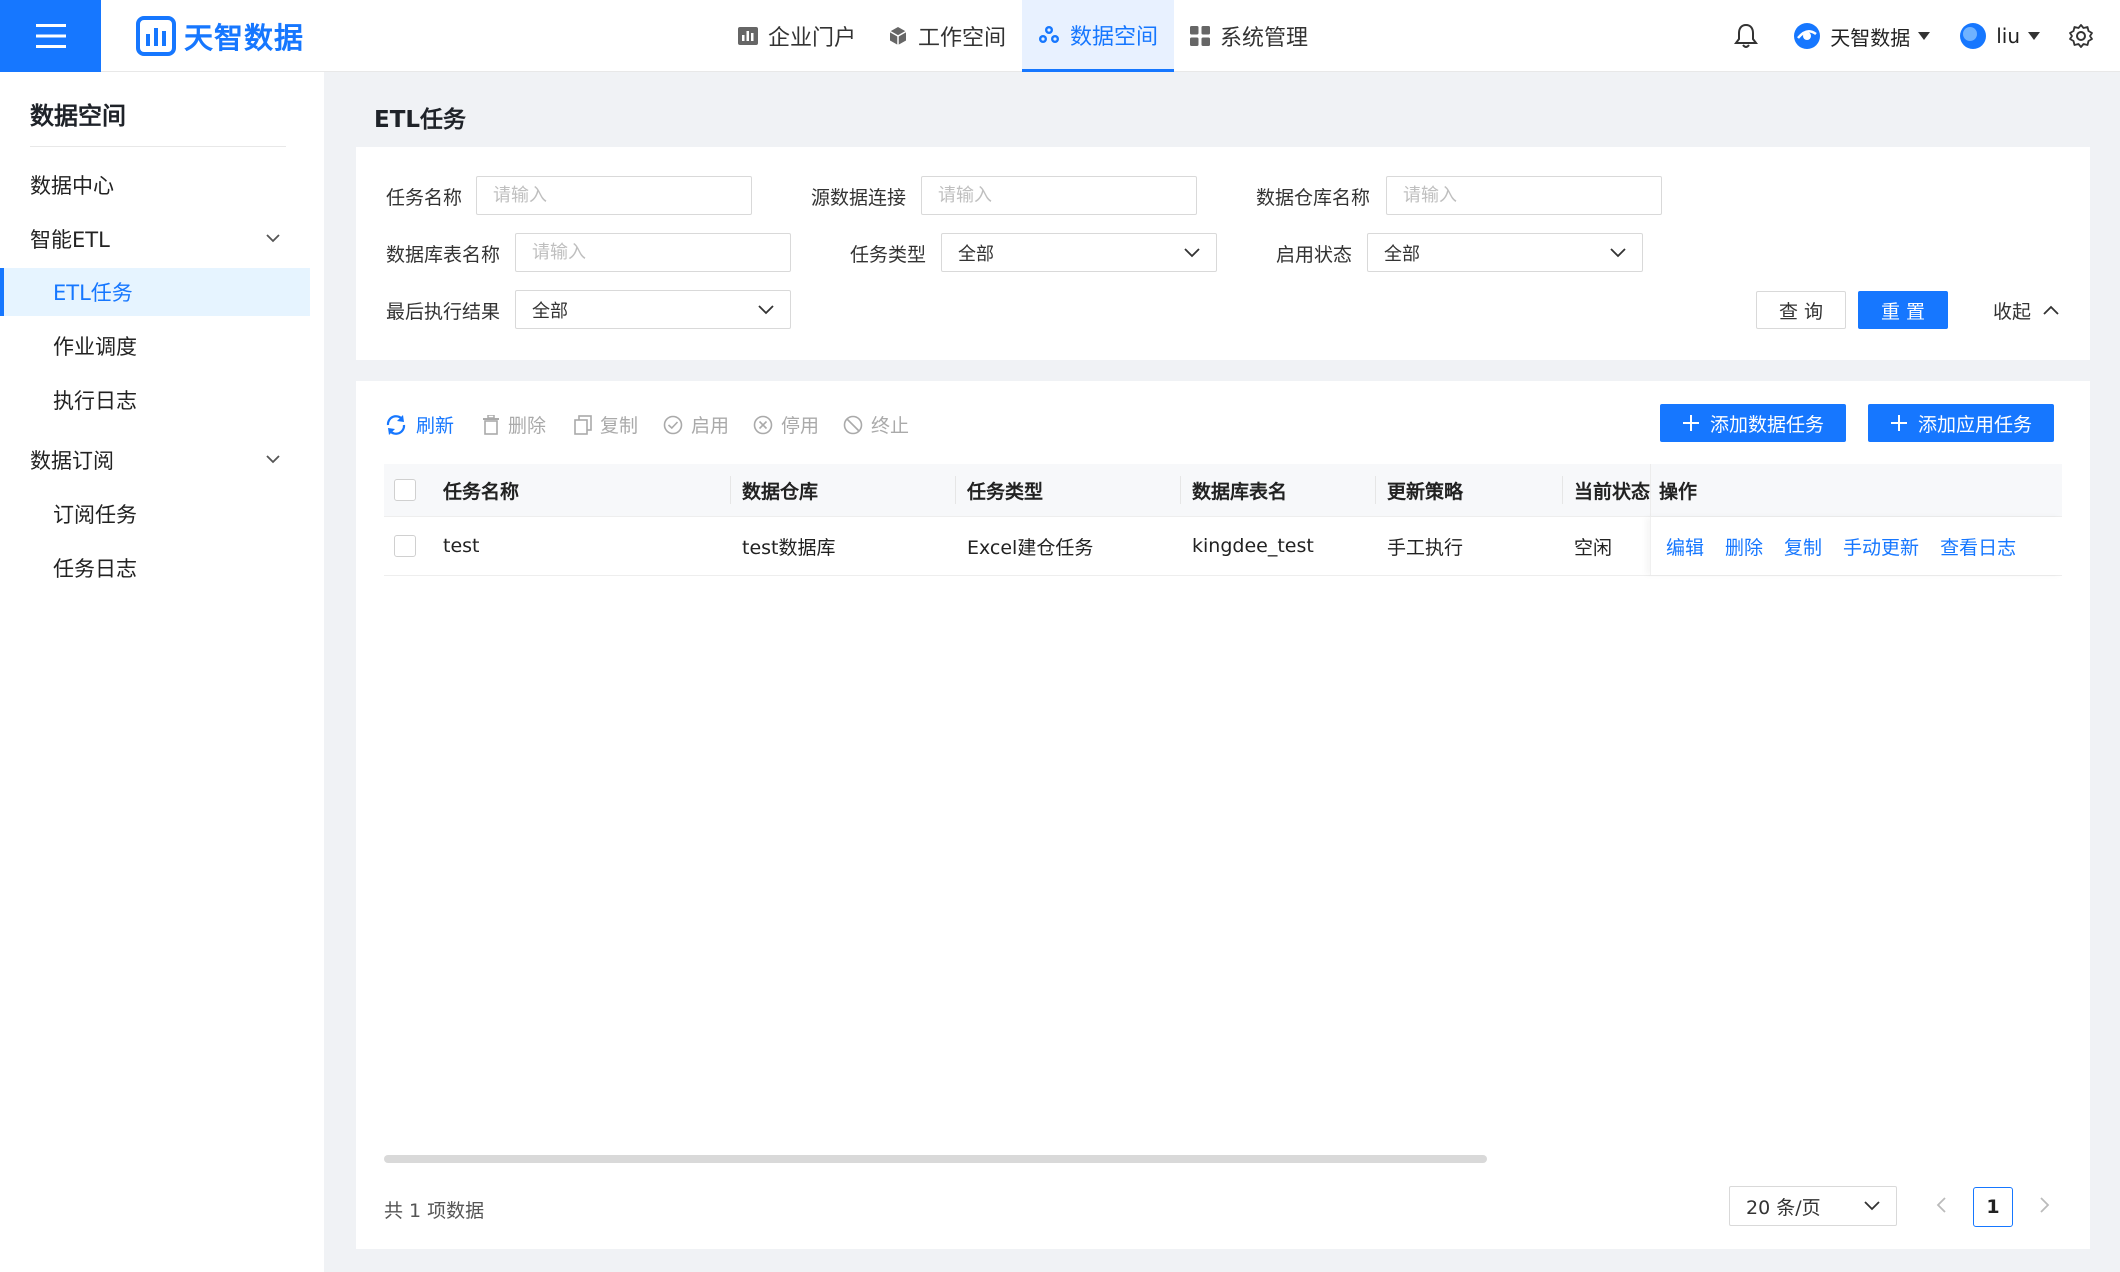 The image size is (2120, 1272). Describe the element at coordinates (1941, 1206) in the screenshot. I see `prev-page-button` at that location.